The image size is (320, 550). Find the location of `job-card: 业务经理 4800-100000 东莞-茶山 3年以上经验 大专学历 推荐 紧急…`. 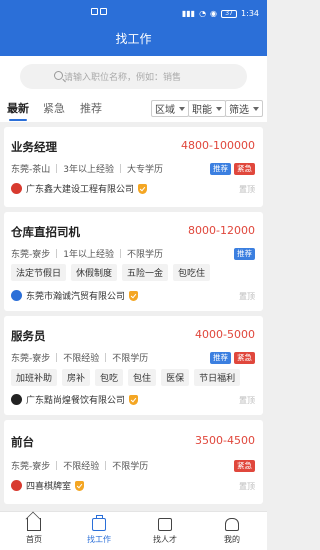

job-card: 业务经理 4800-100000 东莞-茶山 3年以上经验 大专学历 推荐 紧急… is located at coordinates (133, 167).